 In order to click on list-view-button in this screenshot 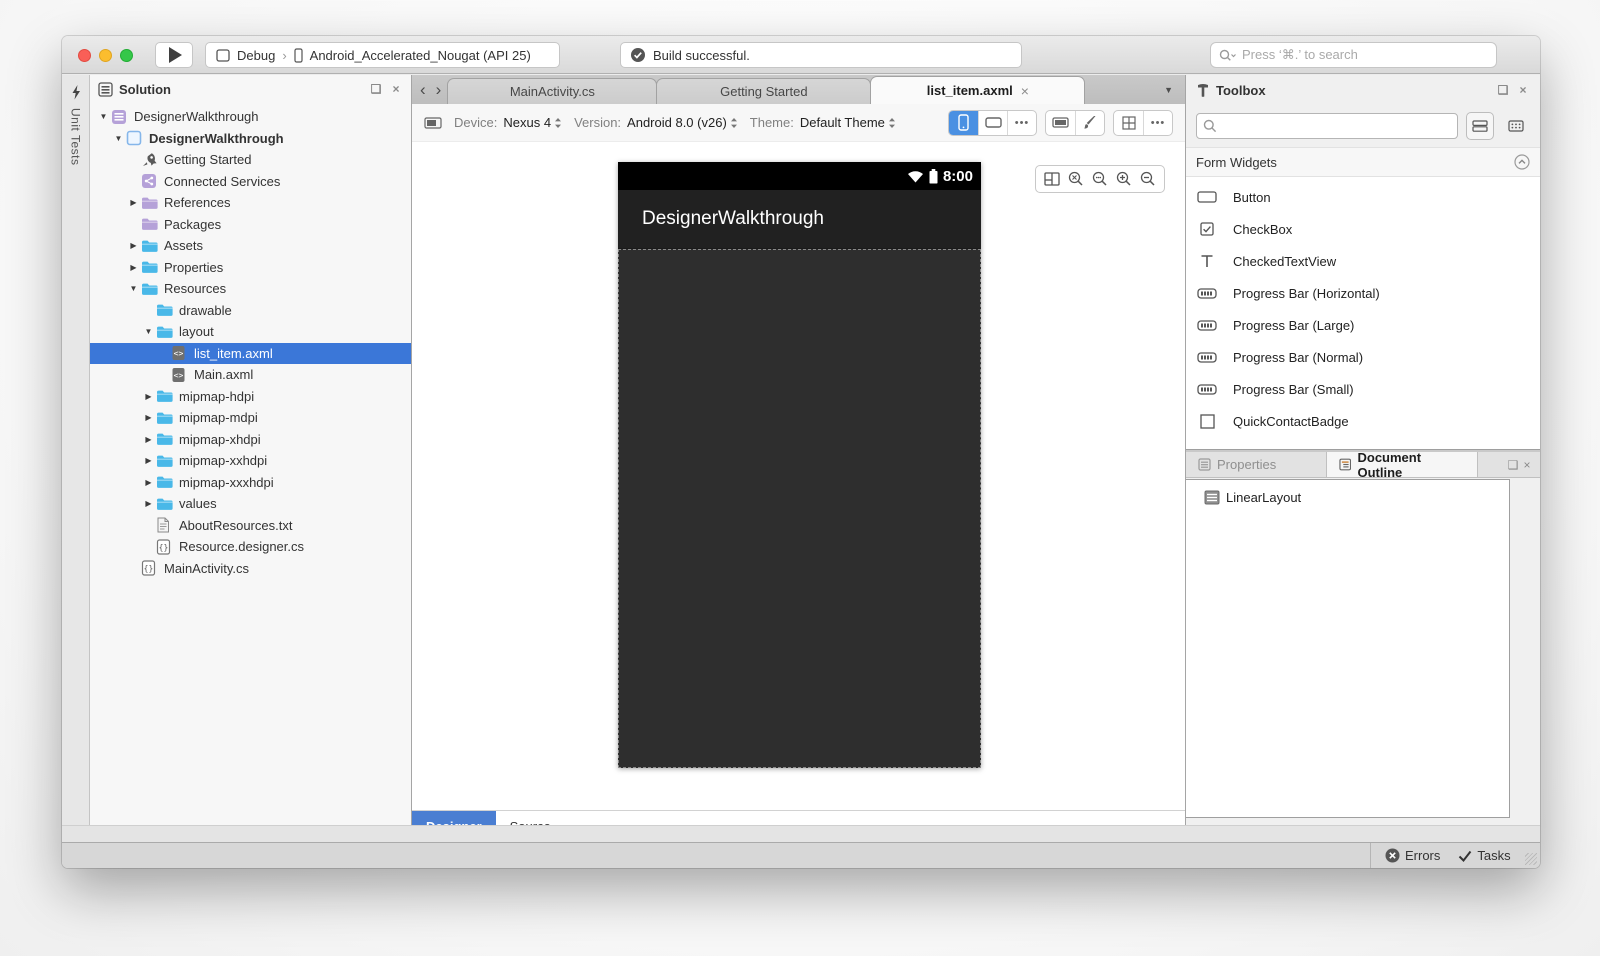, I will do `click(1480, 126)`.